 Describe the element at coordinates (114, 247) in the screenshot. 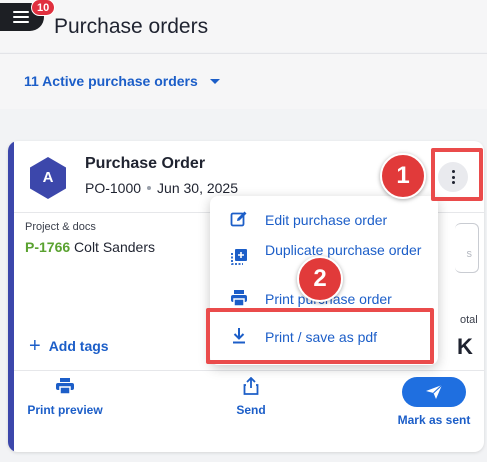

I see `project-name: Colt Sanders` at that location.